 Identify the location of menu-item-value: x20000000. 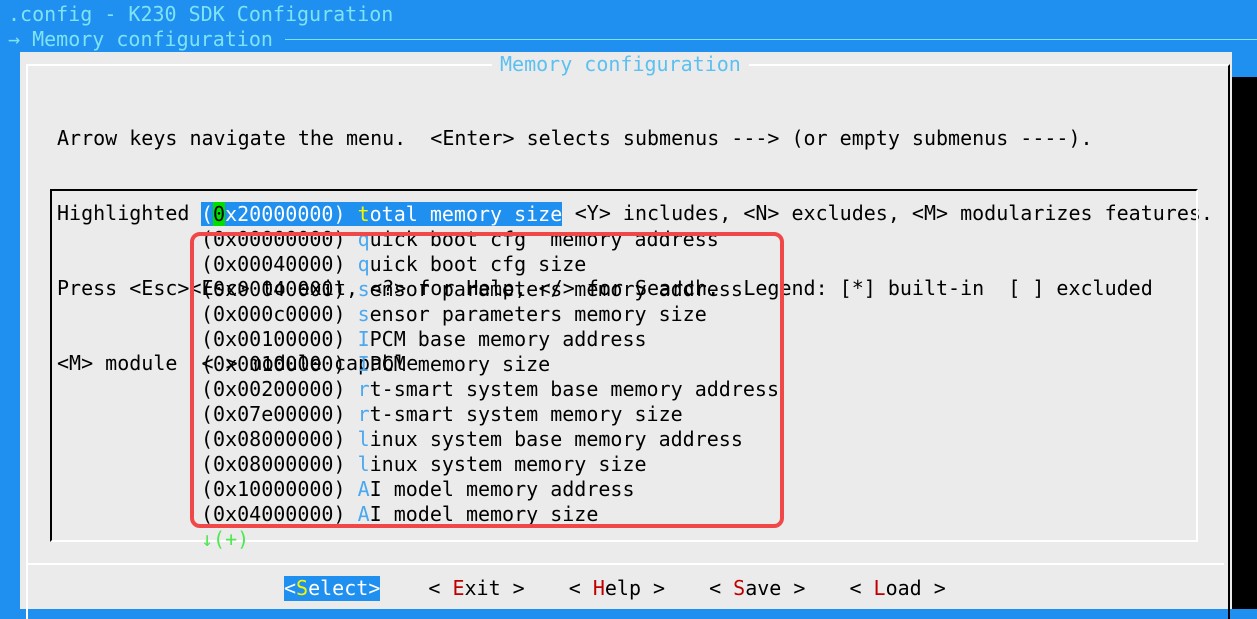
(279, 214).